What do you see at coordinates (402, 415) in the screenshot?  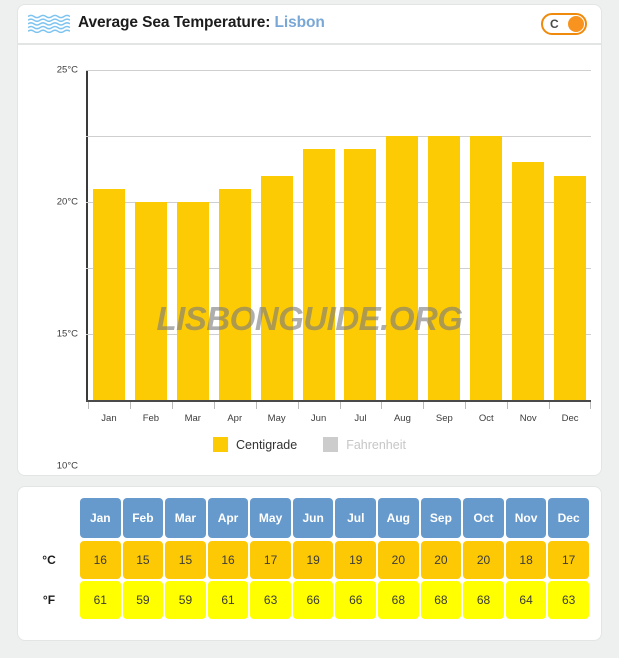 I see `x-axis-tick-label: Aug` at bounding box center [402, 415].